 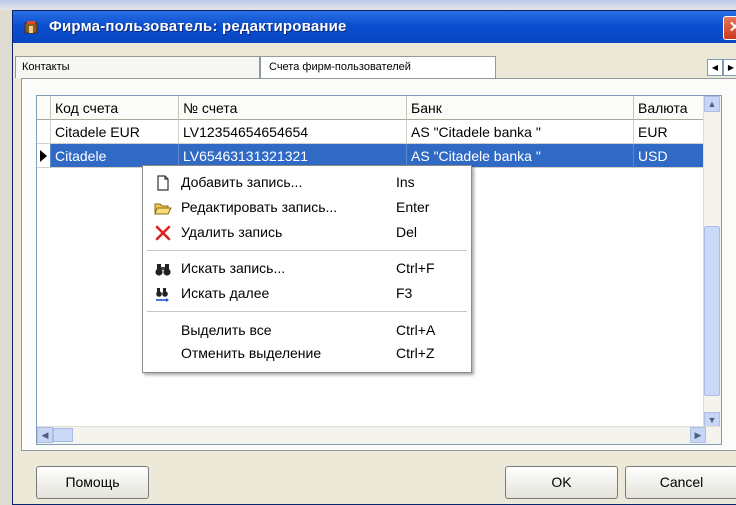 I want to click on grid-header: Код счета № счета Банк Валюта, so click(x=372, y=108).